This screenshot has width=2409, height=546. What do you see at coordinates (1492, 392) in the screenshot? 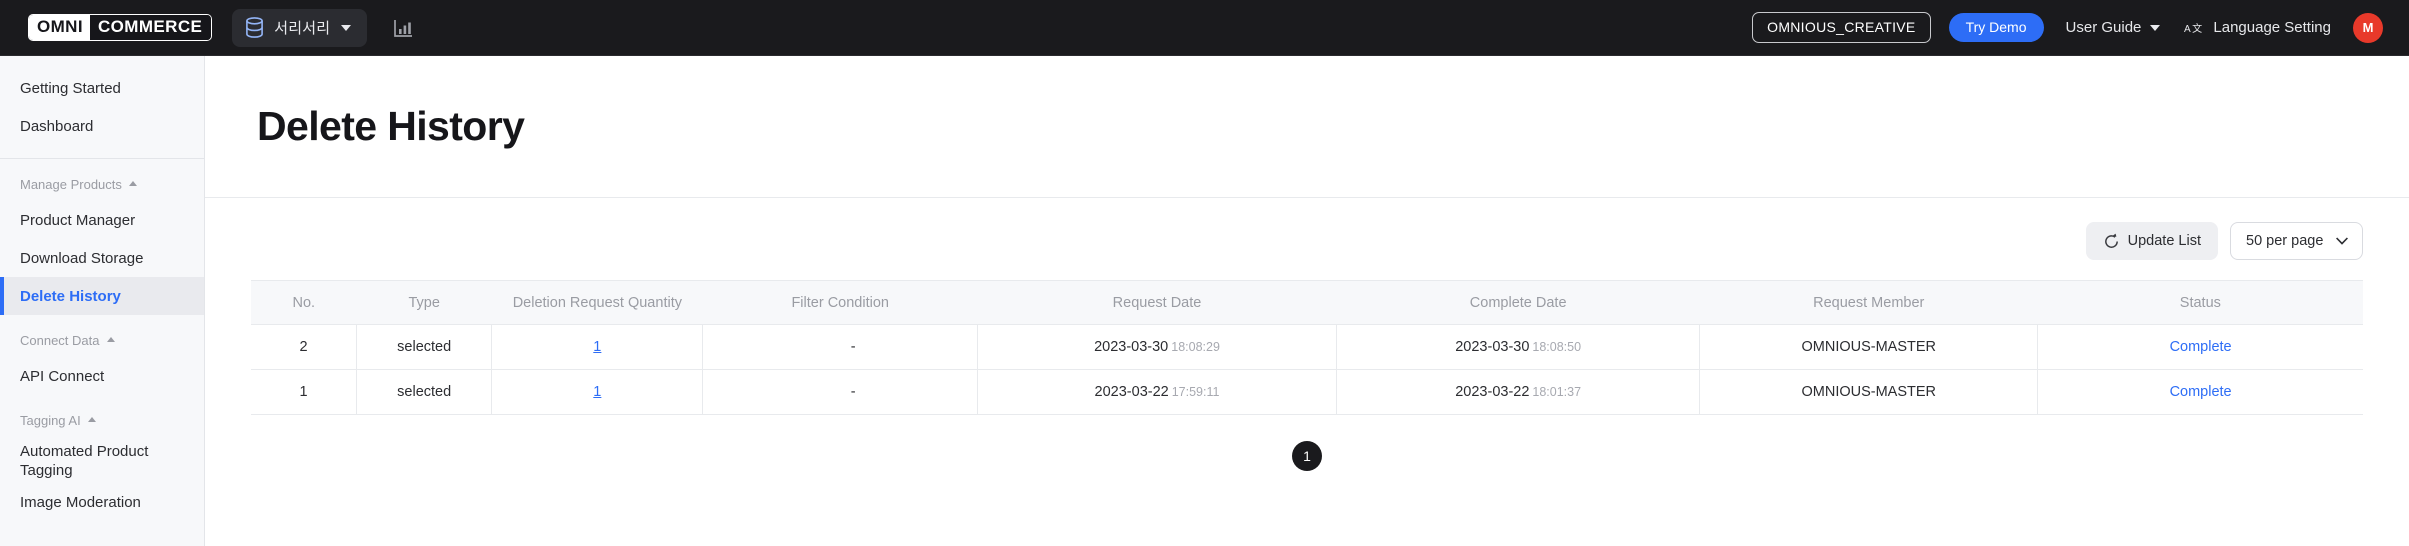
I see `complete-date-value: 2023-03-22` at bounding box center [1492, 392].